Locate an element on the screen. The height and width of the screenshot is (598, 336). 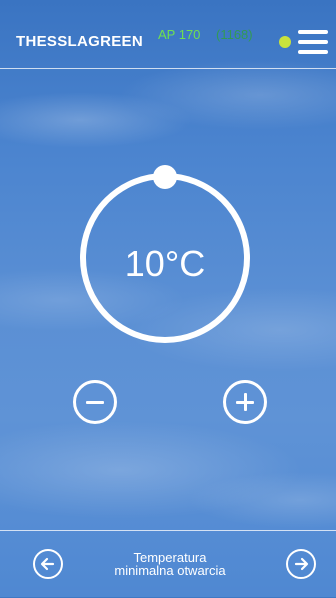
bottom-navigation: Temperatura minimalna otwarcia is located at coordinates (168, 564).